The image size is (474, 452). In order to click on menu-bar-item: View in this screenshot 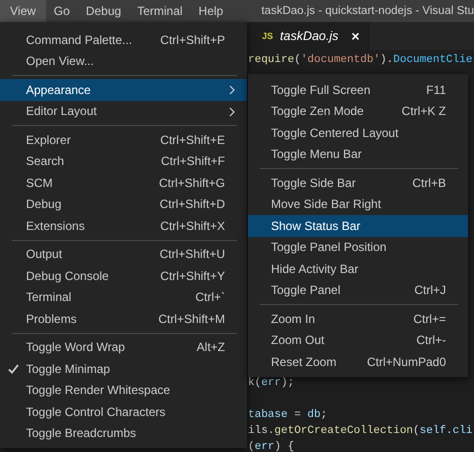, I will do `click(23, 11)`.